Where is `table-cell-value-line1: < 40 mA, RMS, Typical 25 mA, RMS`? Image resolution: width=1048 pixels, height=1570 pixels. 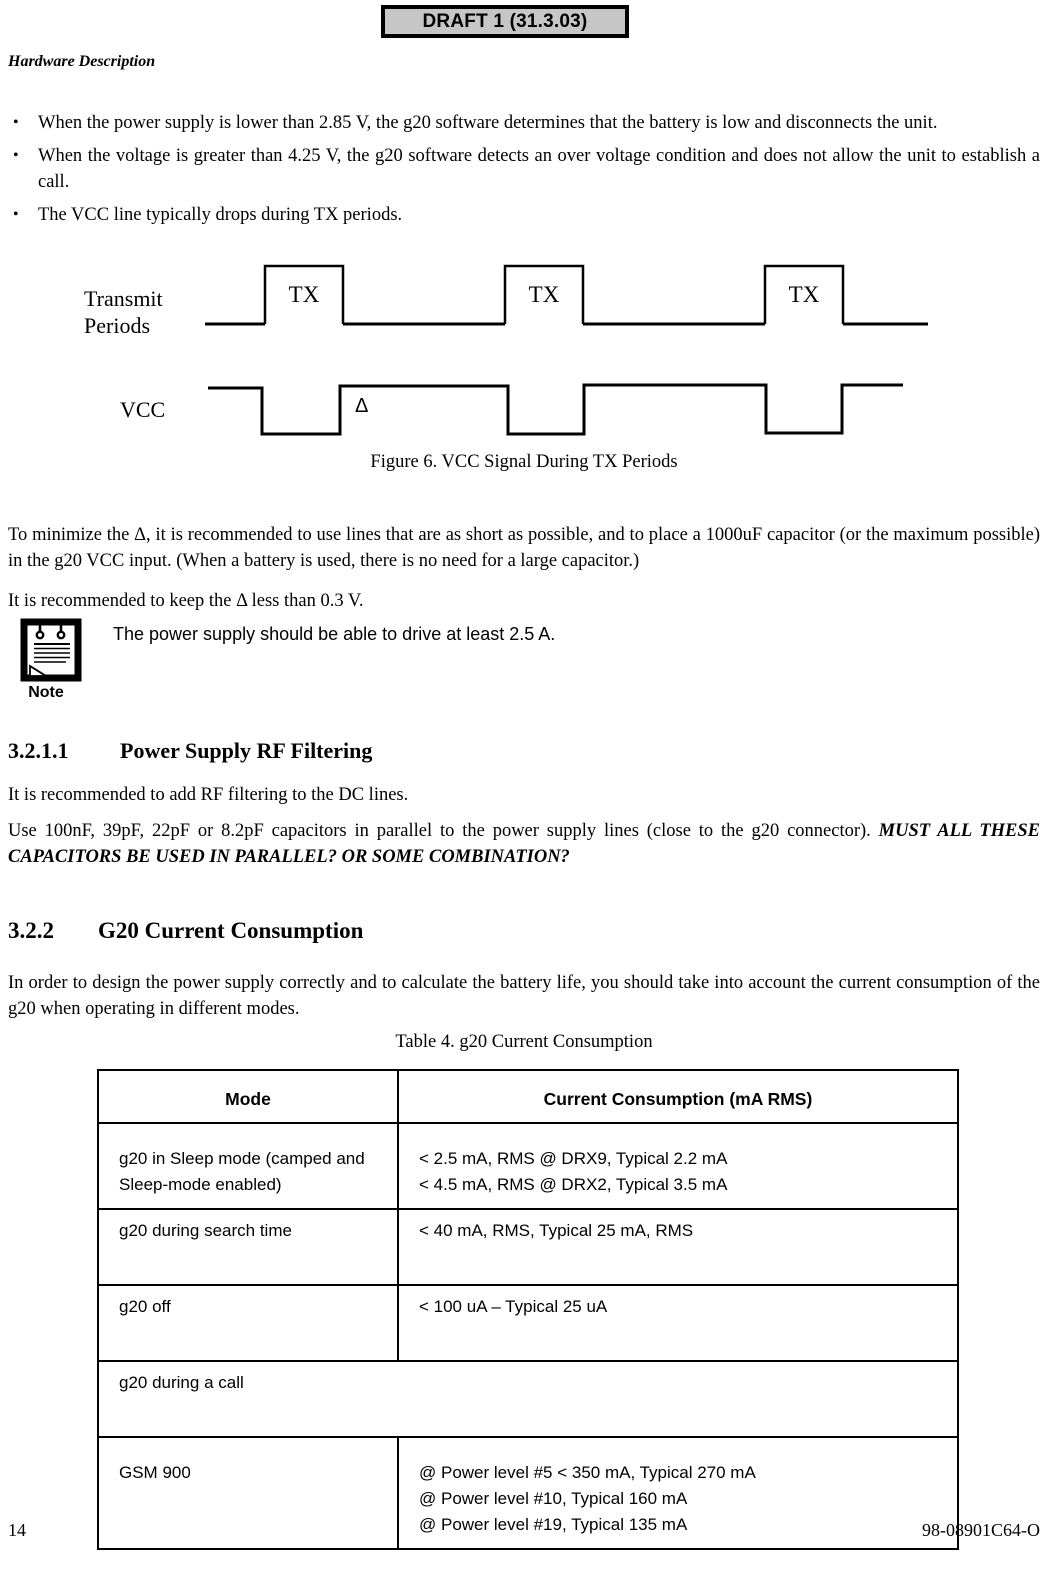
table-cell-value-line1: < 40 mA, RMS, Typical 25 mA, RMS is located at coordinates (556, 1230).